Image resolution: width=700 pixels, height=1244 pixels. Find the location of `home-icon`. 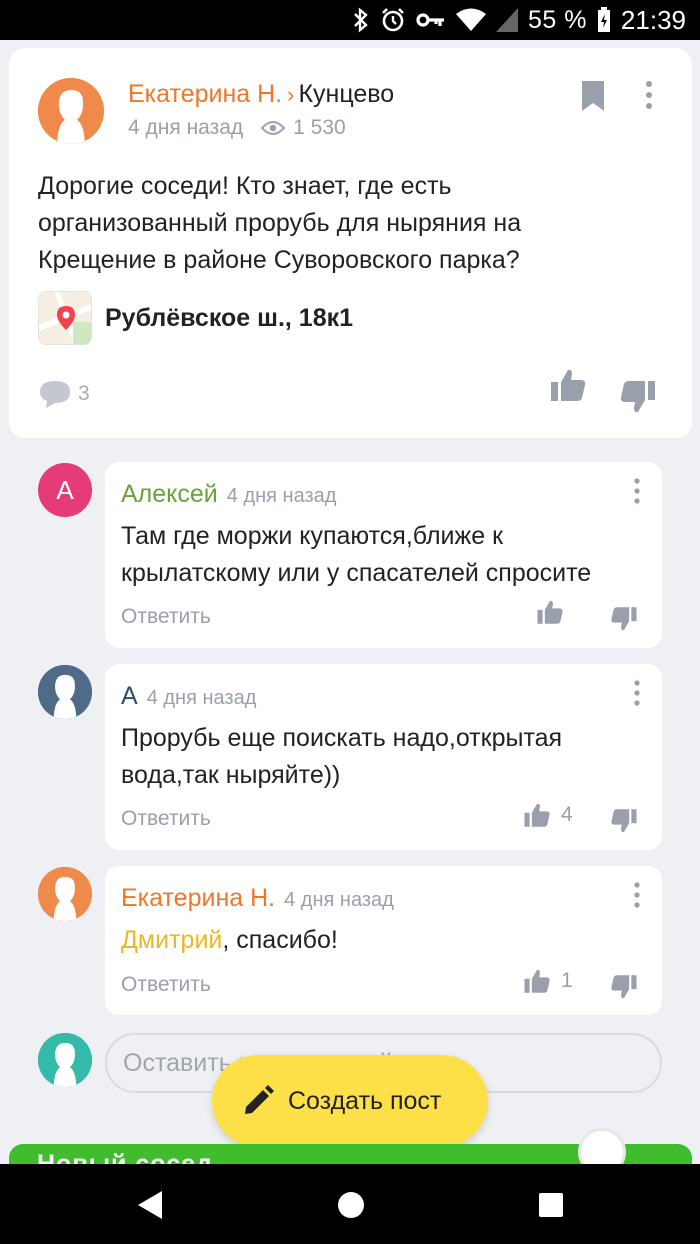

home-icon is located at coordinates (351, 1207).